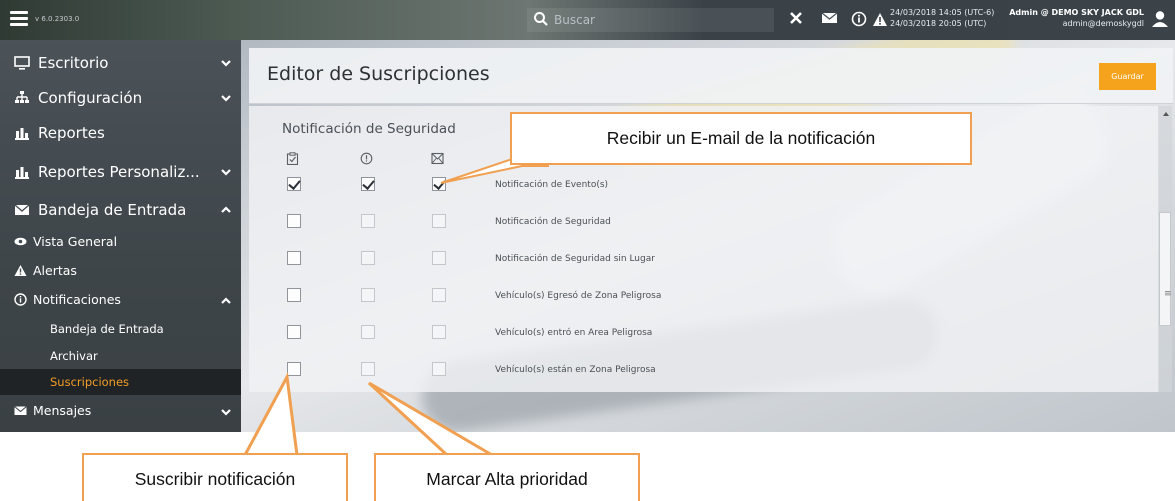 Image resolution: width=1175 pixels, height=501 pixels. I want to click on sidebar-item-mensajes: Mensajes, so click(120, 411).